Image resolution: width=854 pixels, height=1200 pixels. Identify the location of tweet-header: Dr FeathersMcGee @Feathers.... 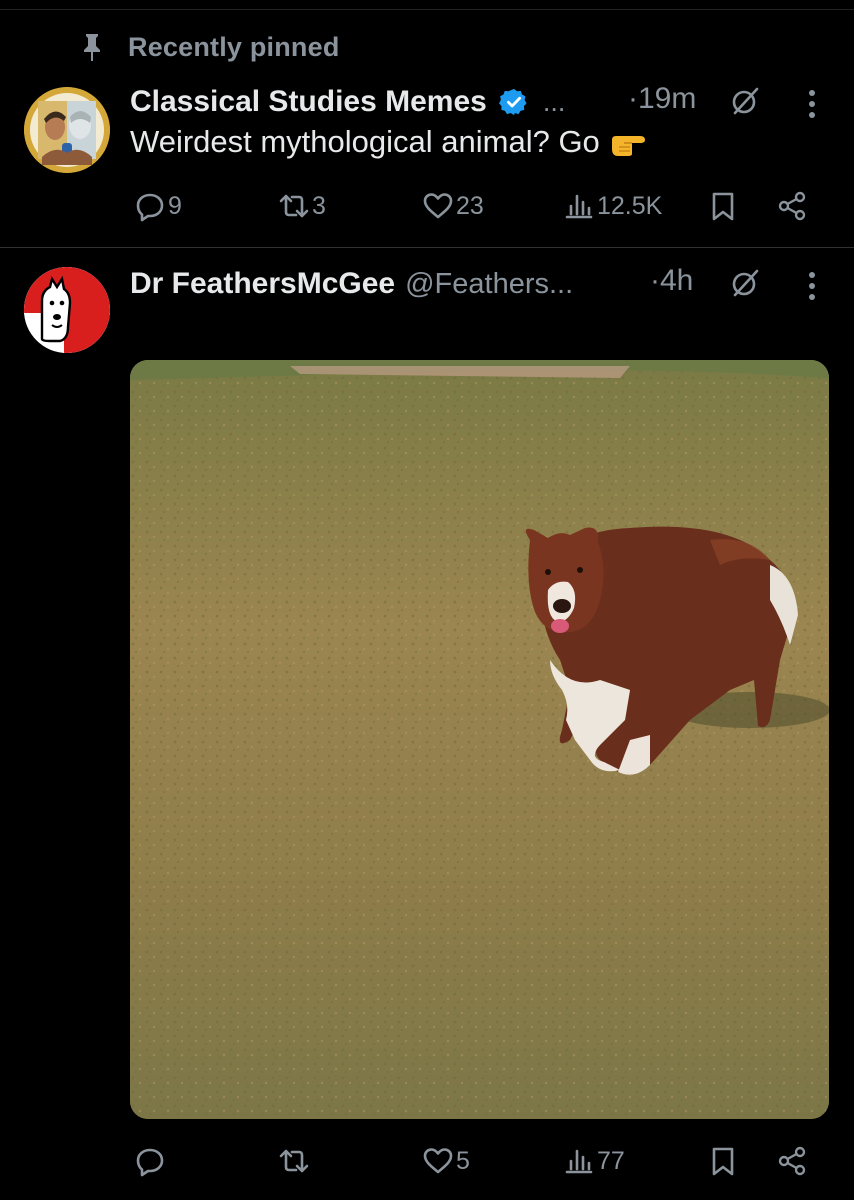
(351, 284).